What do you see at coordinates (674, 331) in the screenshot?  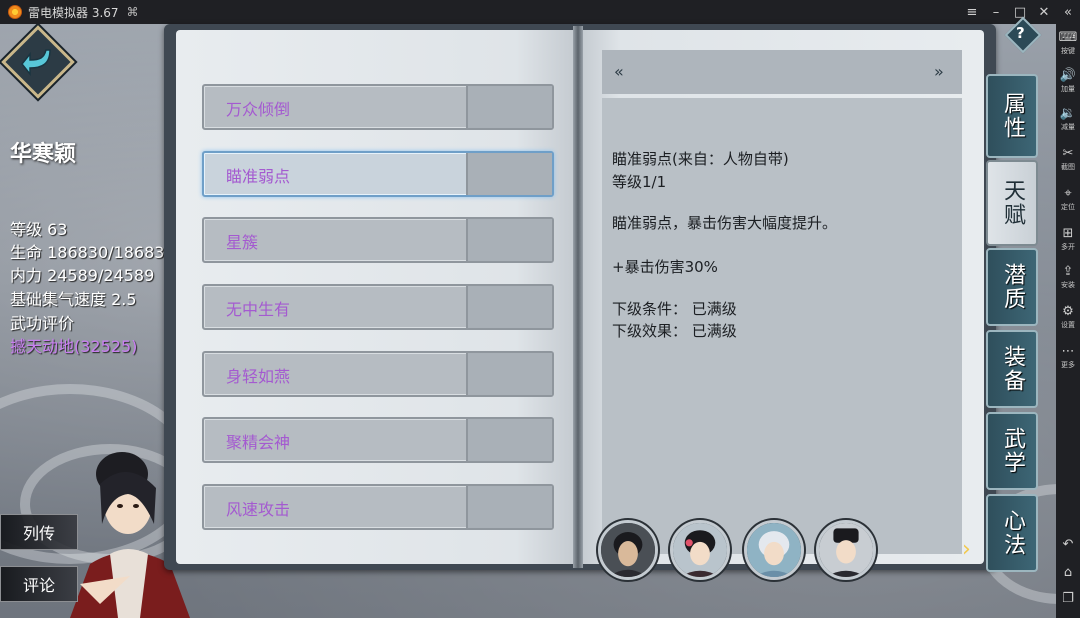 I see `detail-next-effect: 下级效果： 已满级` at bounding box center [674, 331].